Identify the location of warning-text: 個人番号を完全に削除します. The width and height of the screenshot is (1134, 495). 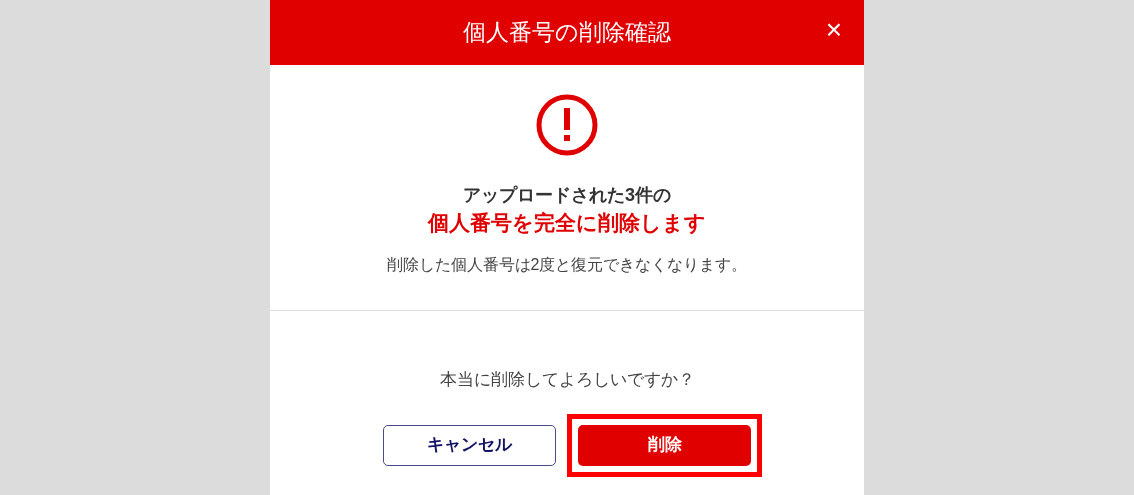
(567, 223).